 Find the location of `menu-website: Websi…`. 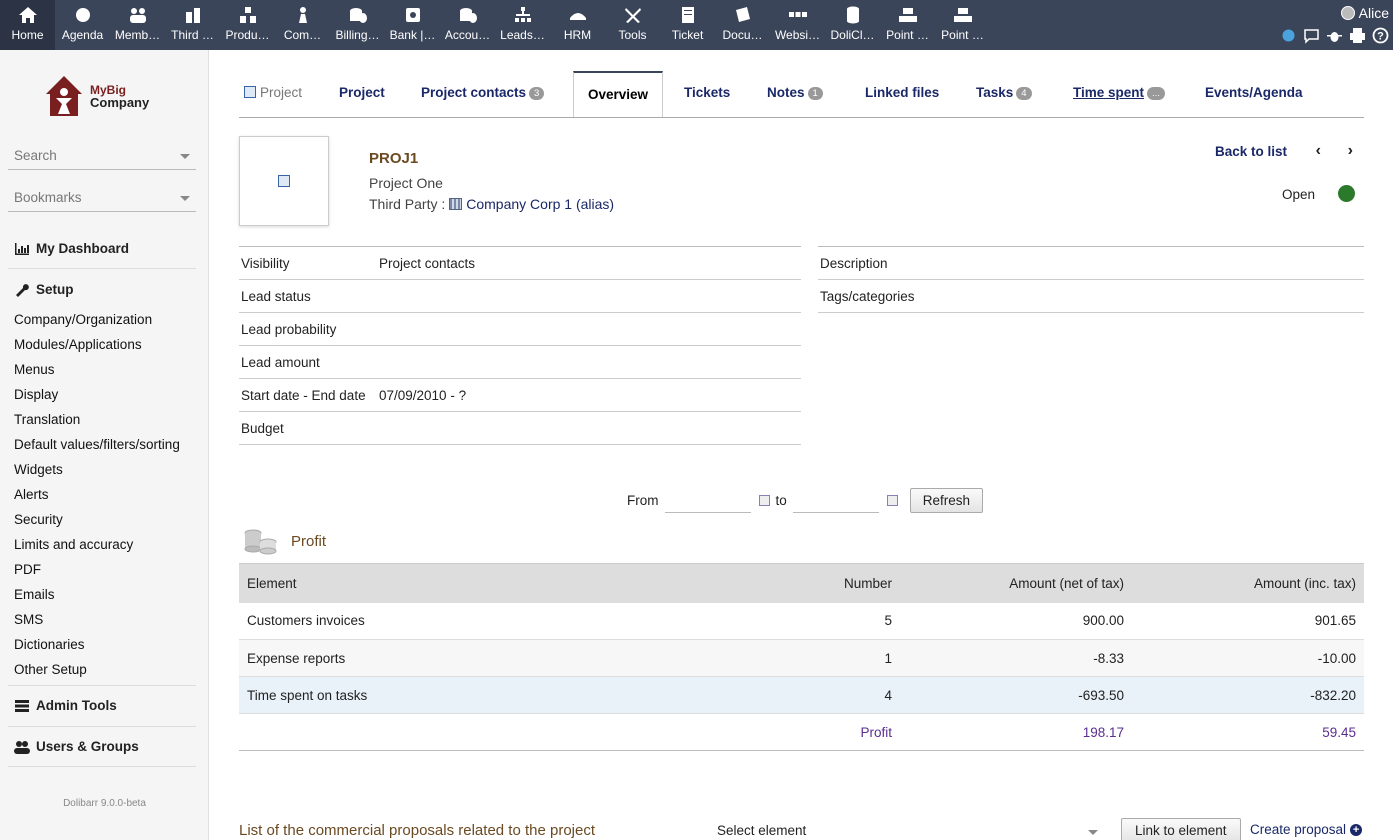

menu-website: Websi… is located at coordinates (797, 25).